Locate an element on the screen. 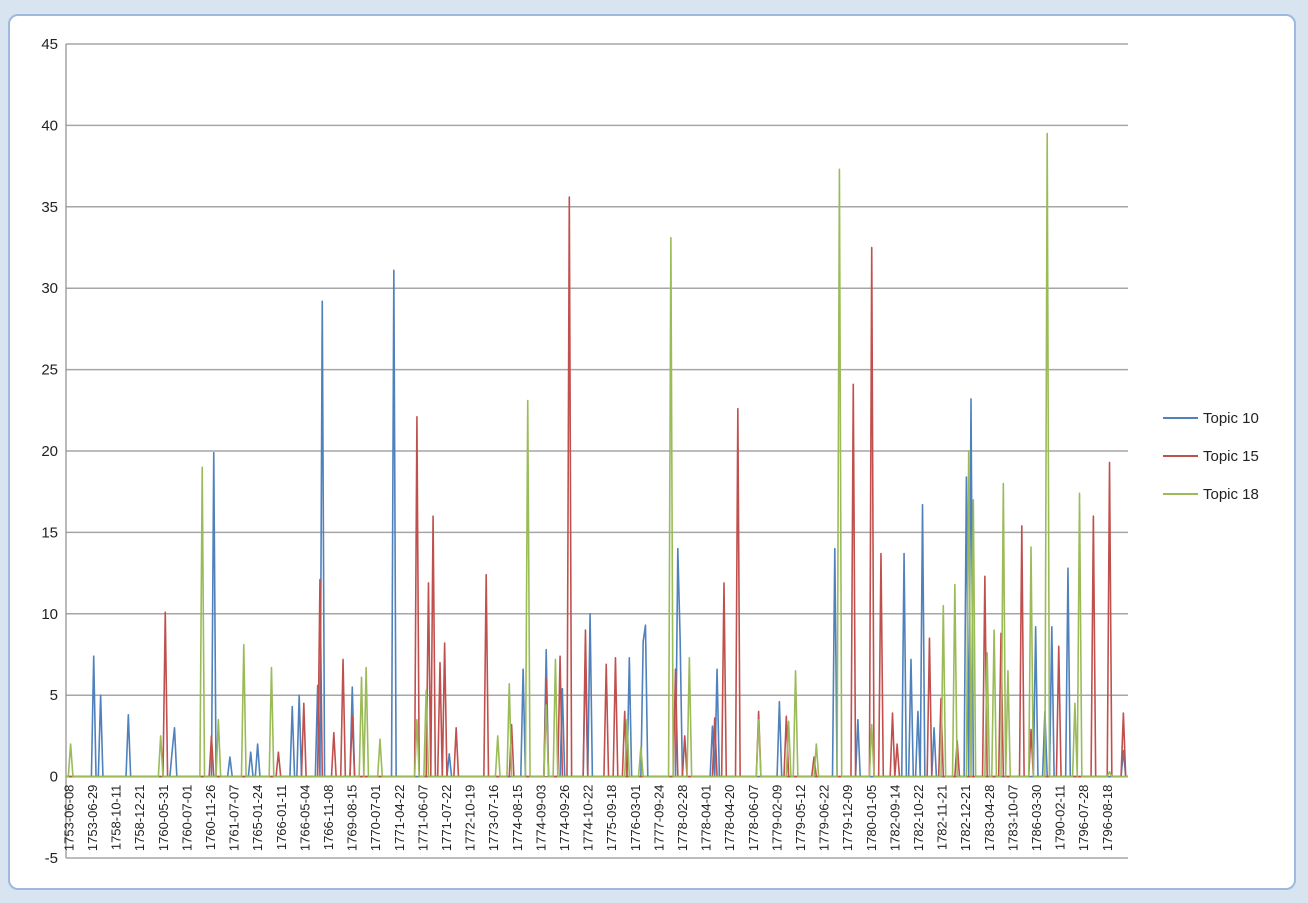 The width and height of the screenshot is (1308, 903). x-tick-label: 1758-12-21 is located at coordinates (139, 818).